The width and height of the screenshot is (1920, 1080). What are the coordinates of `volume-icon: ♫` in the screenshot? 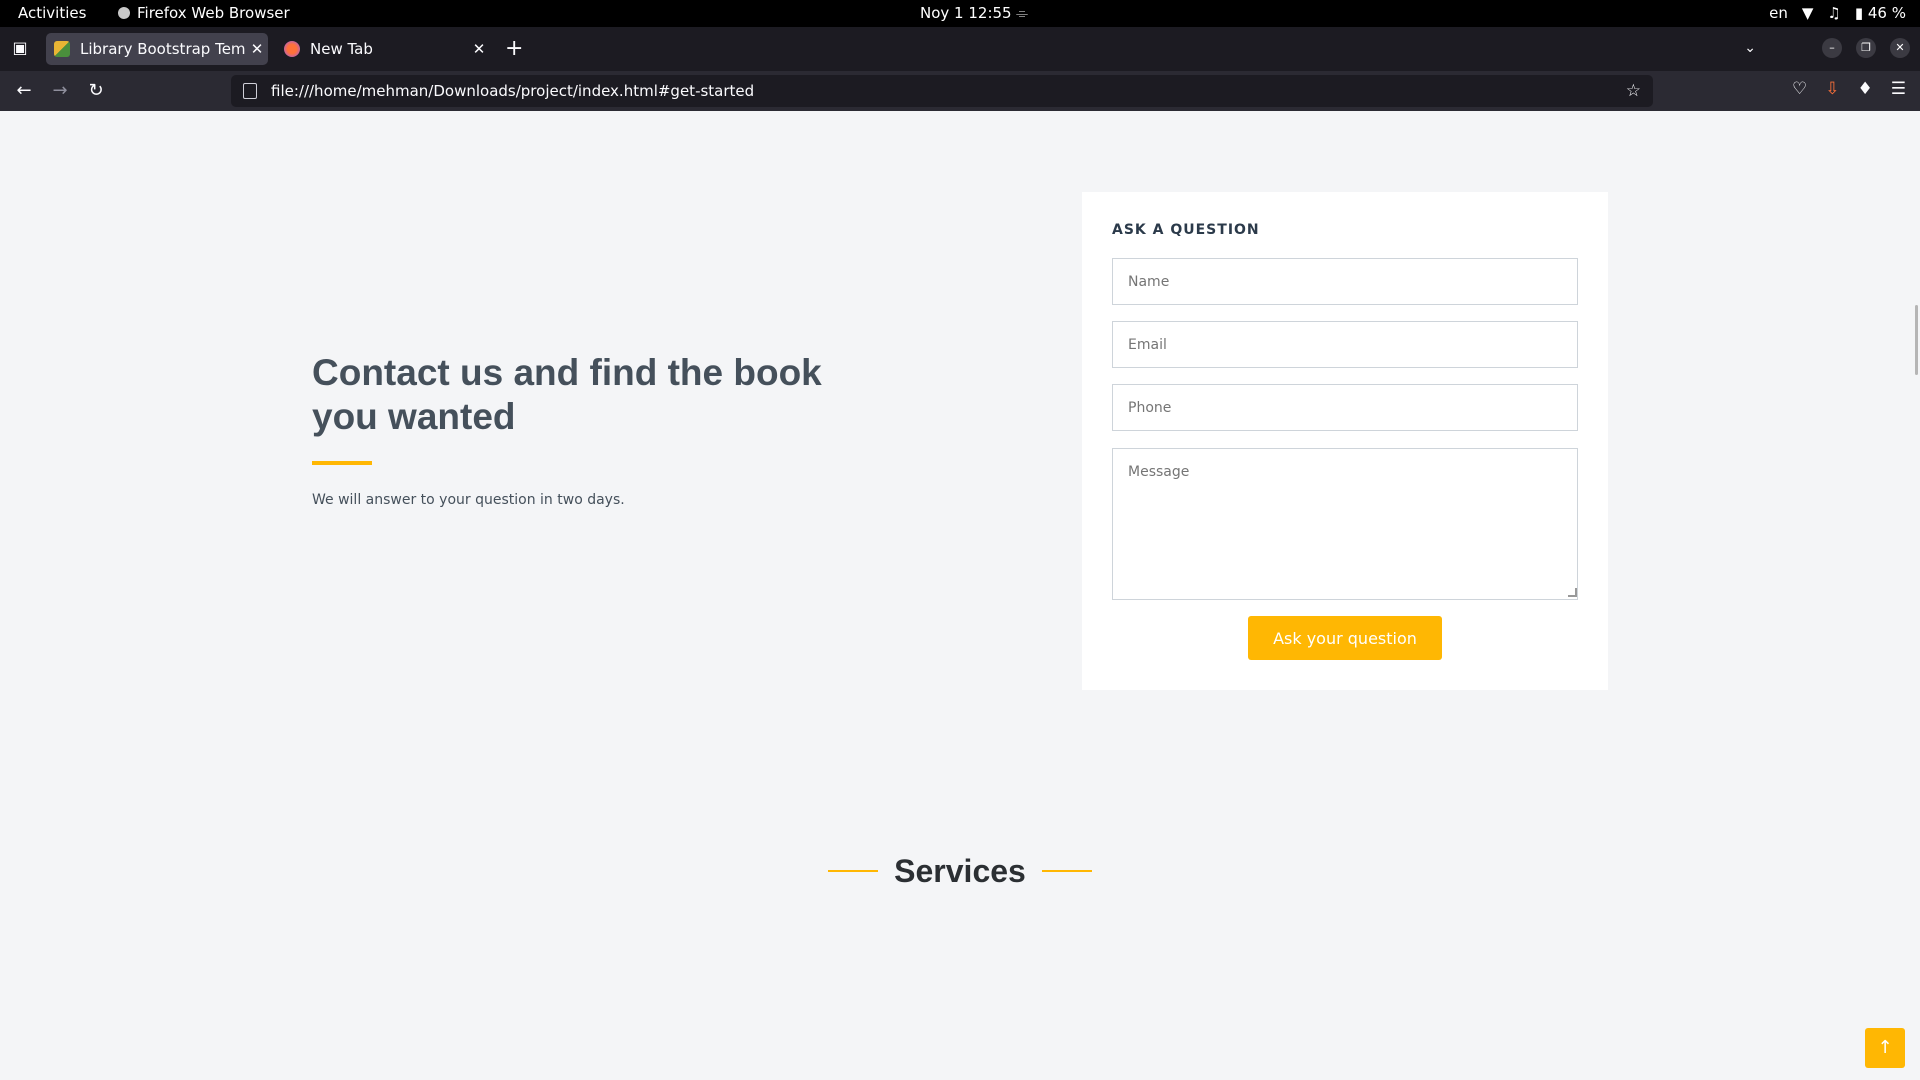 It's located at (1833, 13).